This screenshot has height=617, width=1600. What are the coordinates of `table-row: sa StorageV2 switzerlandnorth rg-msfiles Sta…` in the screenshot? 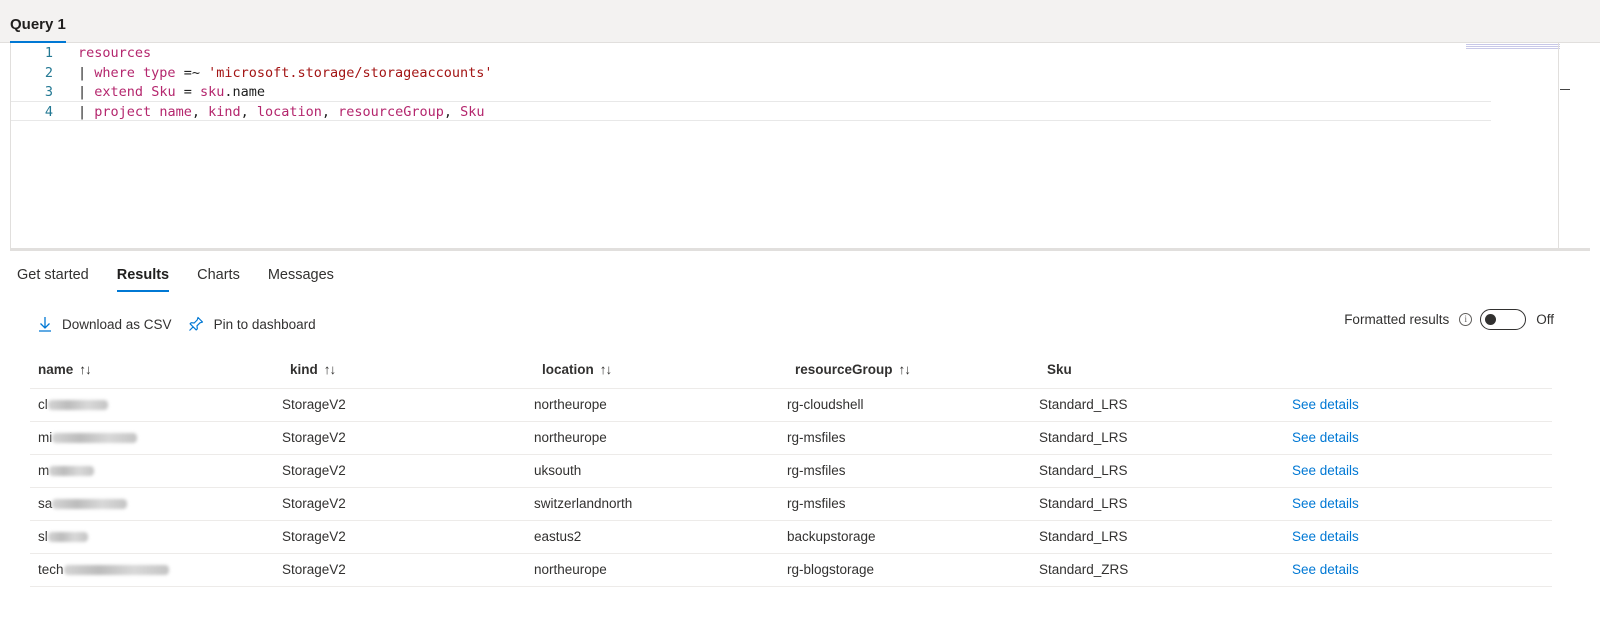 It's located at (791, 504).